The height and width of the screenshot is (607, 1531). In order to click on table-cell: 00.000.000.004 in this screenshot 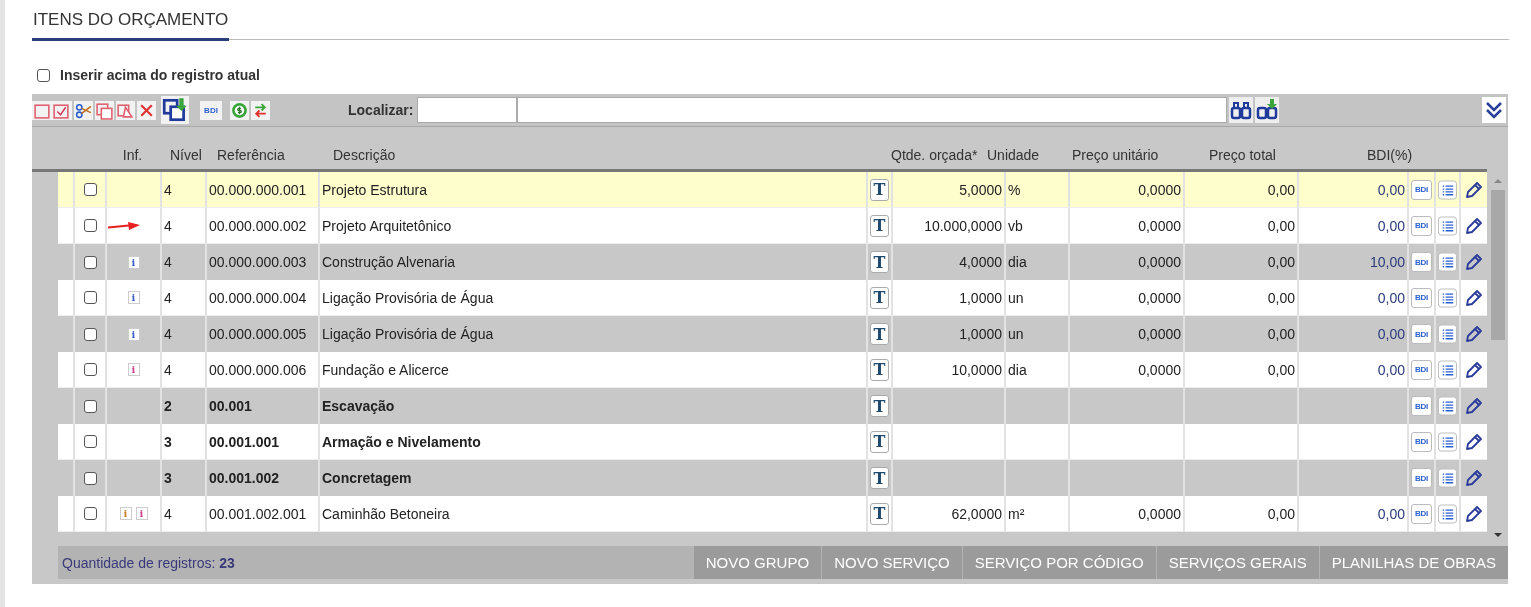, I will do `click(258, 297)`.